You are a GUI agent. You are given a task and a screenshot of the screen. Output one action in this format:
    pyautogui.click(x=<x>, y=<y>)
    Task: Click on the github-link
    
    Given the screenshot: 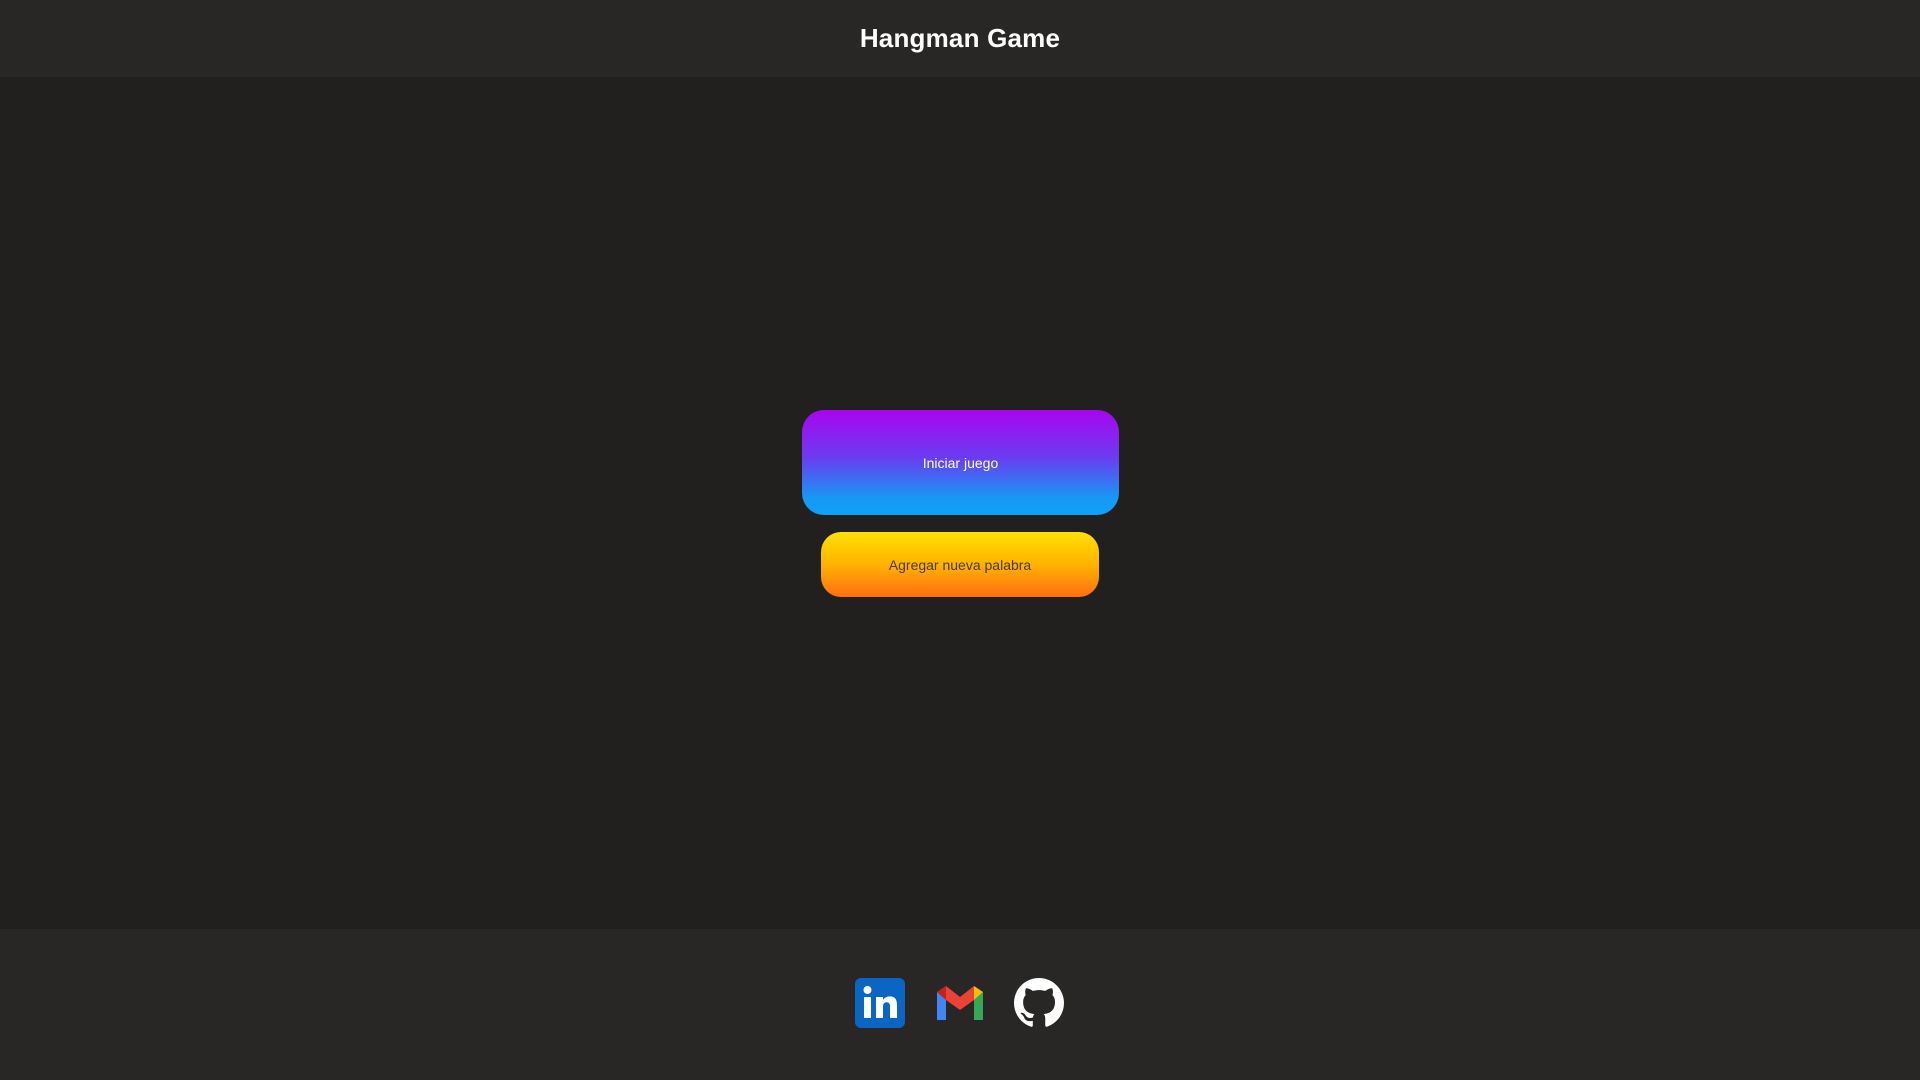 What is the action you would take?
    pyautogui.click(x=1039, y=1003)
    